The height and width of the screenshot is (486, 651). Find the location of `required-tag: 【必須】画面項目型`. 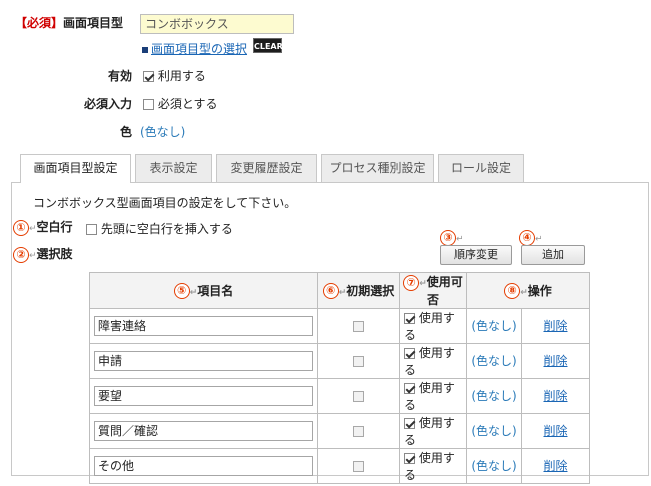

required-tag: 【必須】画面項目型 is located at coordinates (69, 23).